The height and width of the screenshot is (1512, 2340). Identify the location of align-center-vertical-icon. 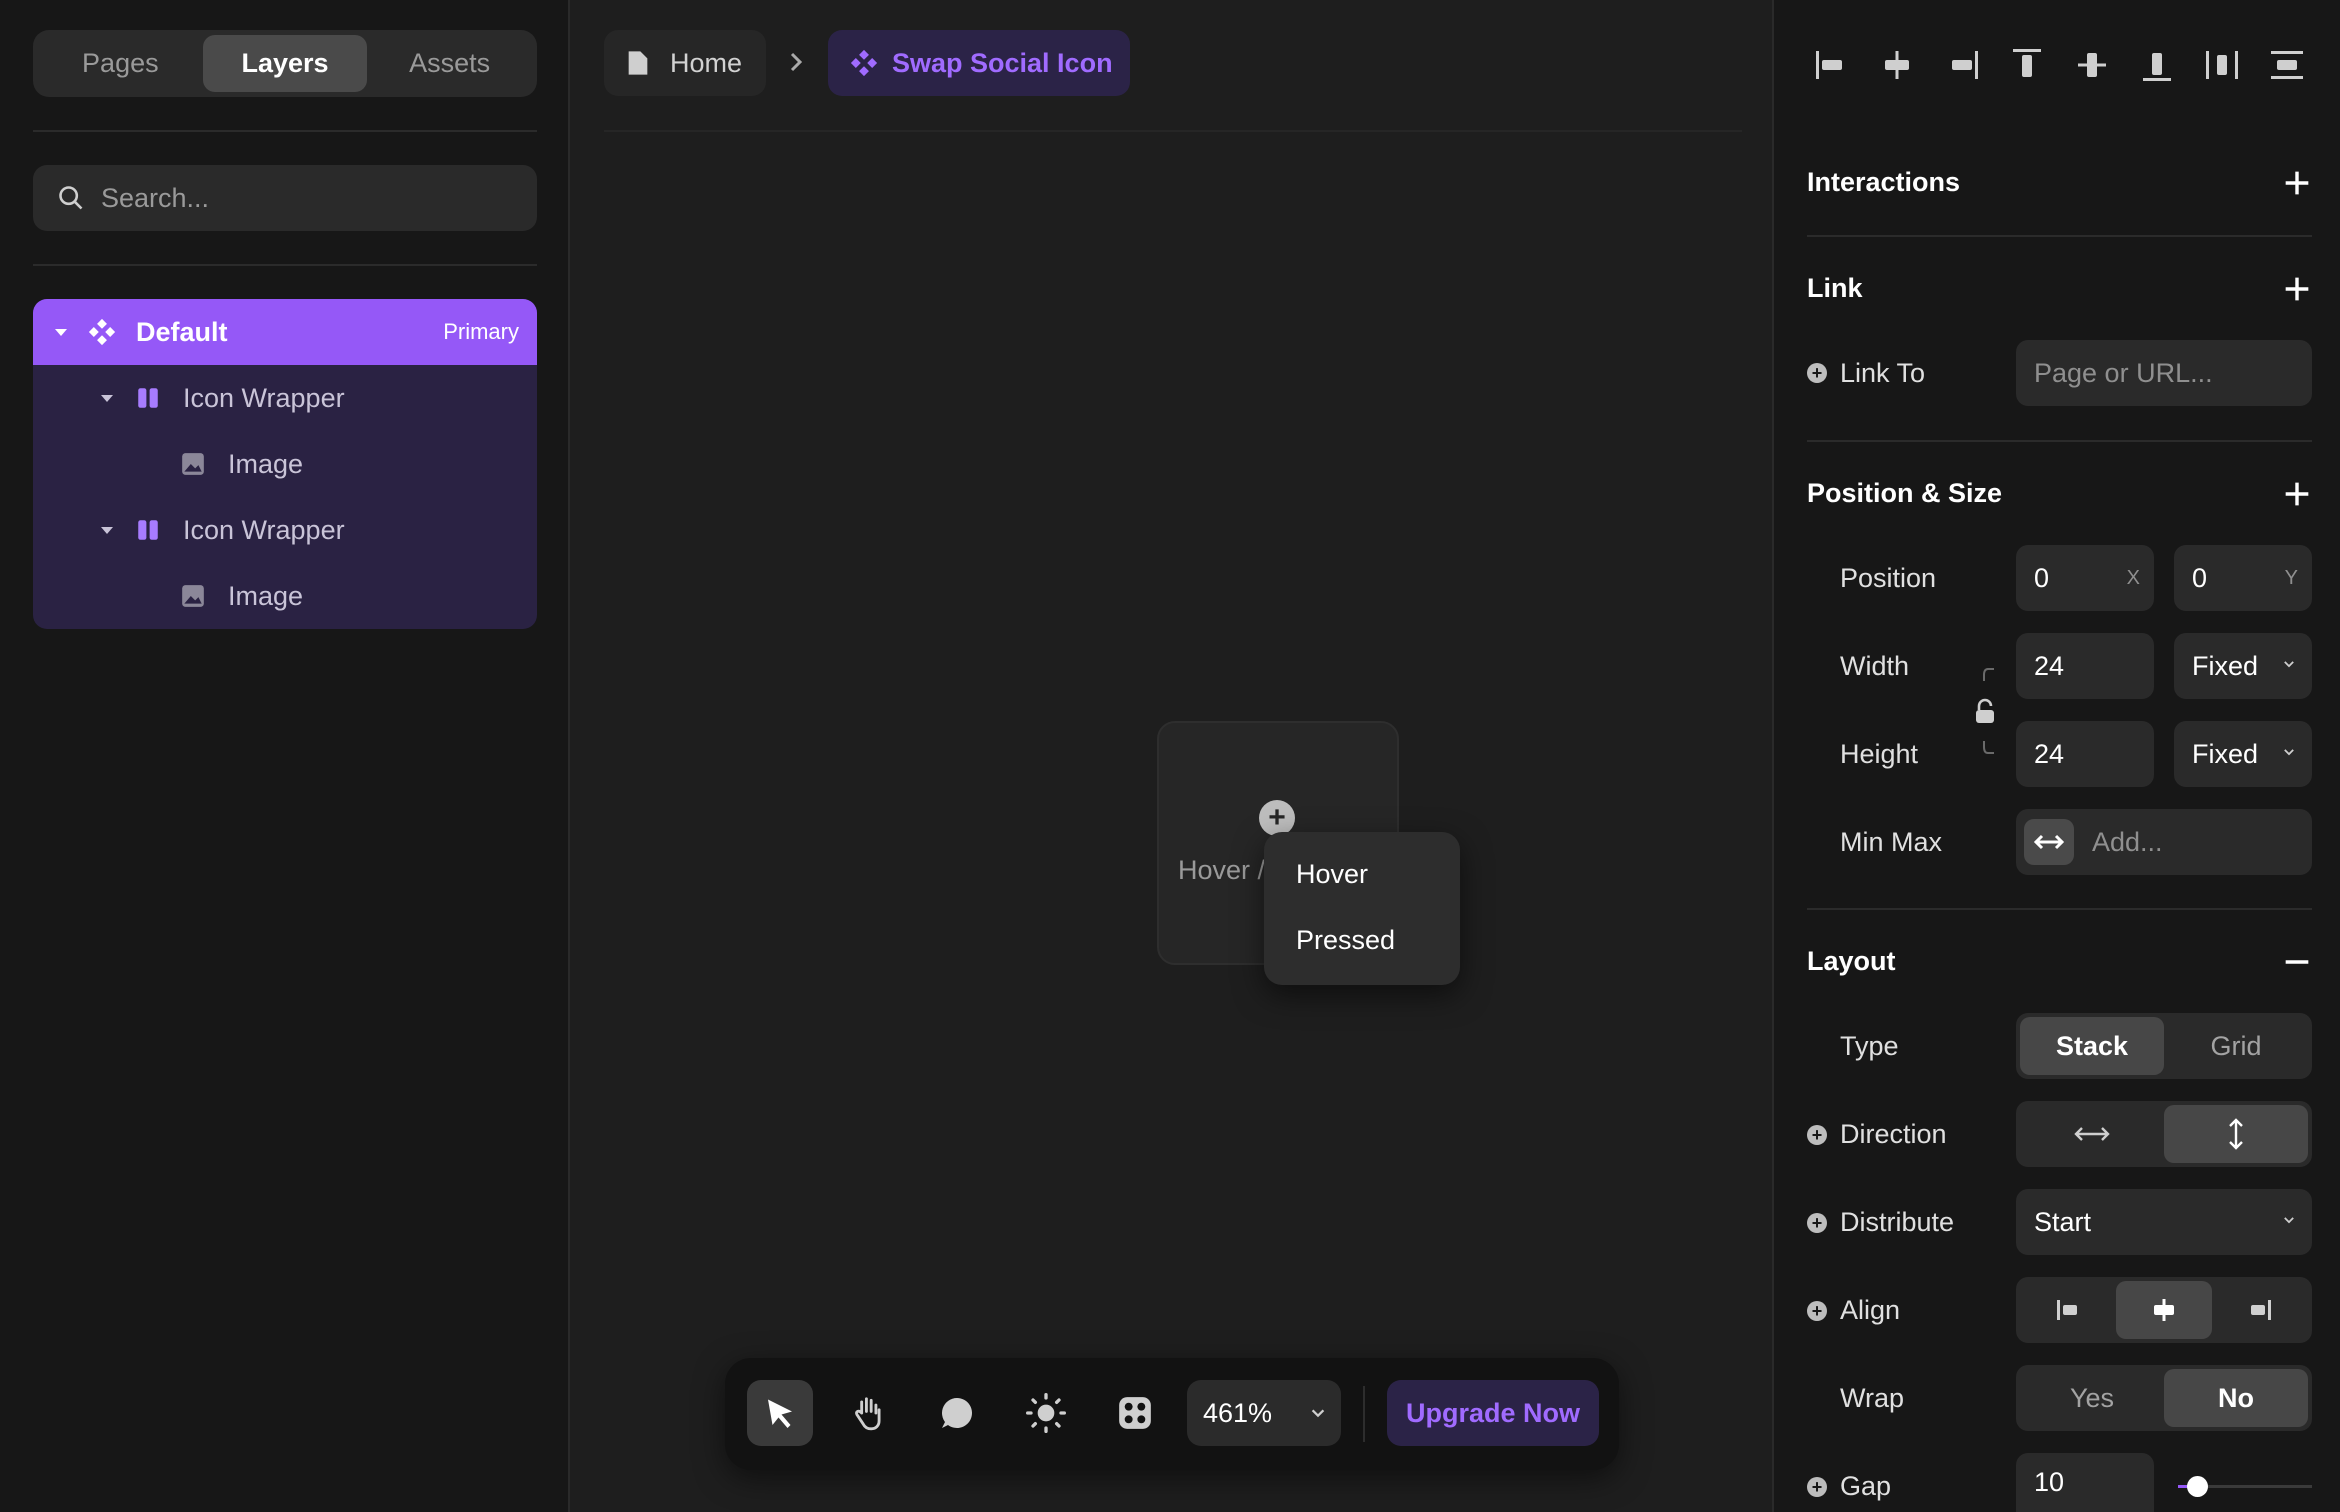
(2092, 65).